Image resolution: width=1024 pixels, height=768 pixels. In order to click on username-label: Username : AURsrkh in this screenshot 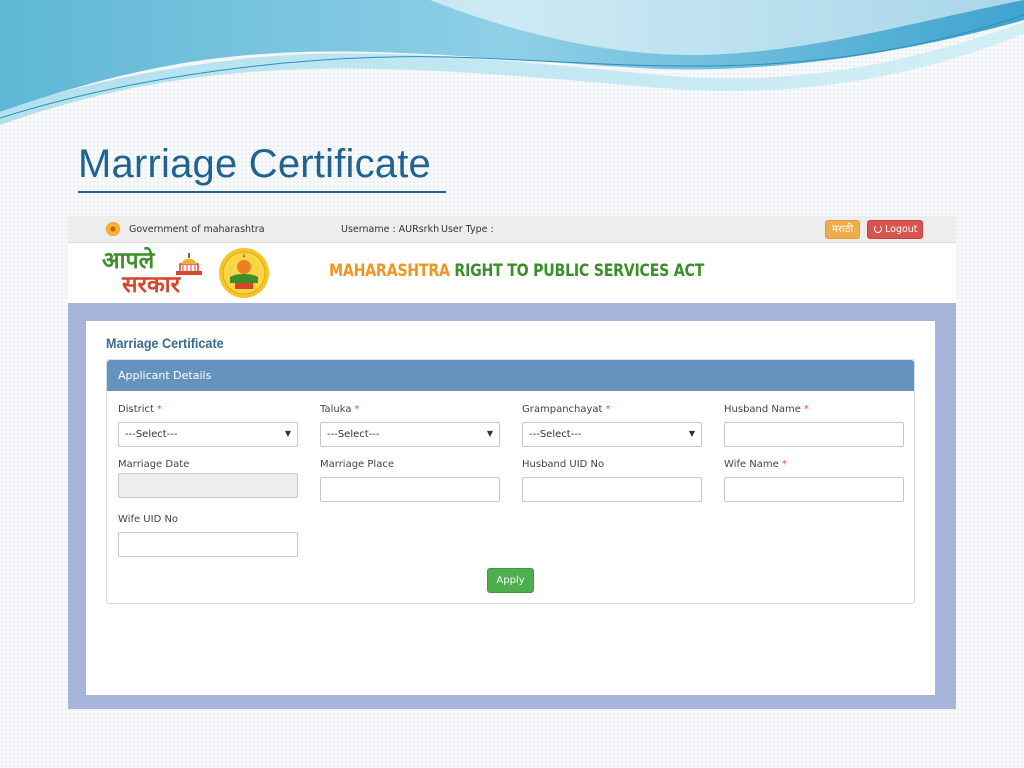, I will do `click(390, 229)`.